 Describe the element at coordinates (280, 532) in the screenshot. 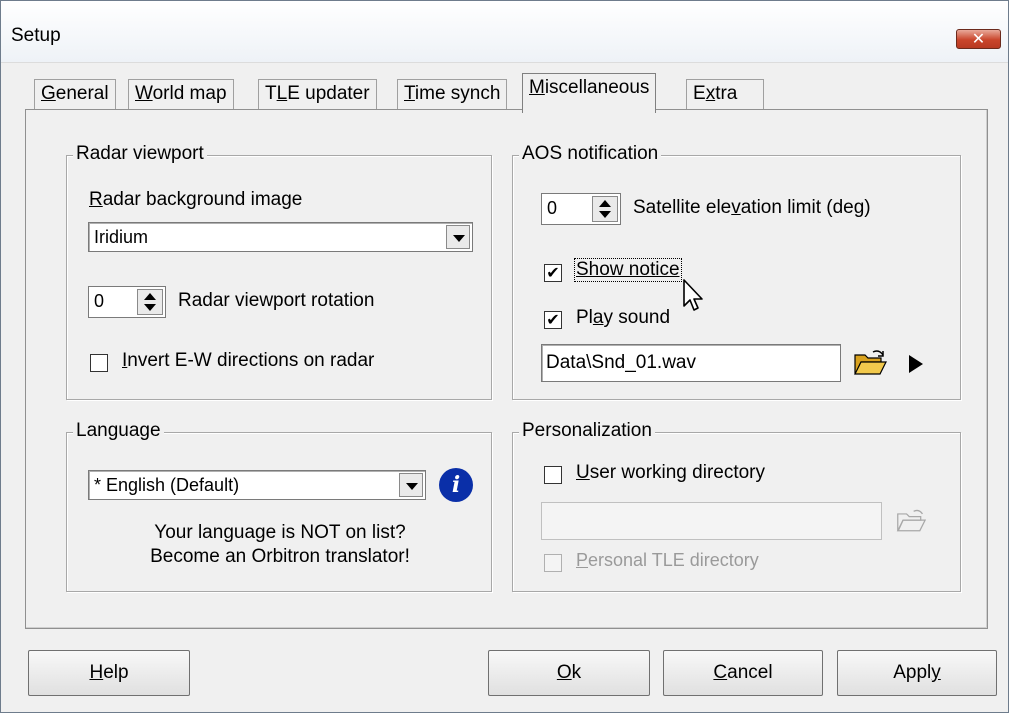

I see `language-note-line1: Your language is NOT on list?` at that location.